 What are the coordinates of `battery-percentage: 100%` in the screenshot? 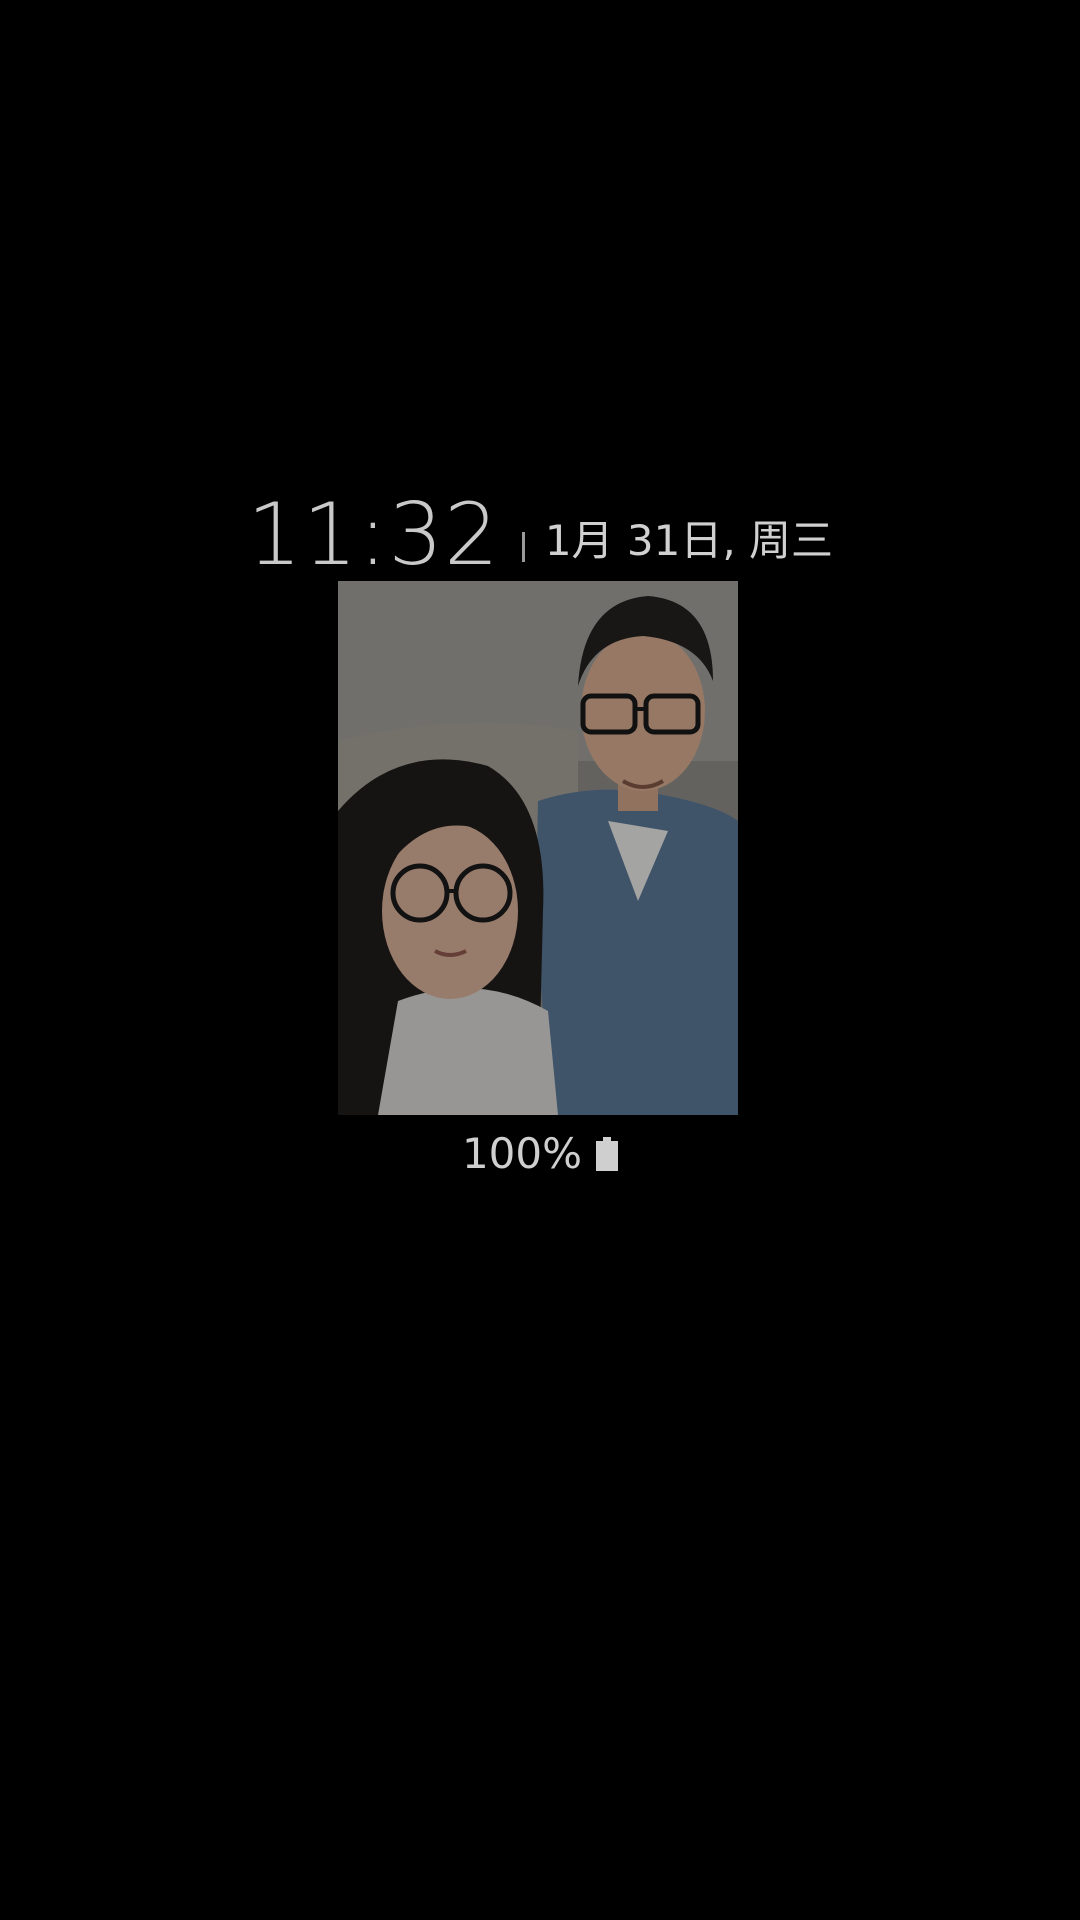 It's located at (522, 1153).